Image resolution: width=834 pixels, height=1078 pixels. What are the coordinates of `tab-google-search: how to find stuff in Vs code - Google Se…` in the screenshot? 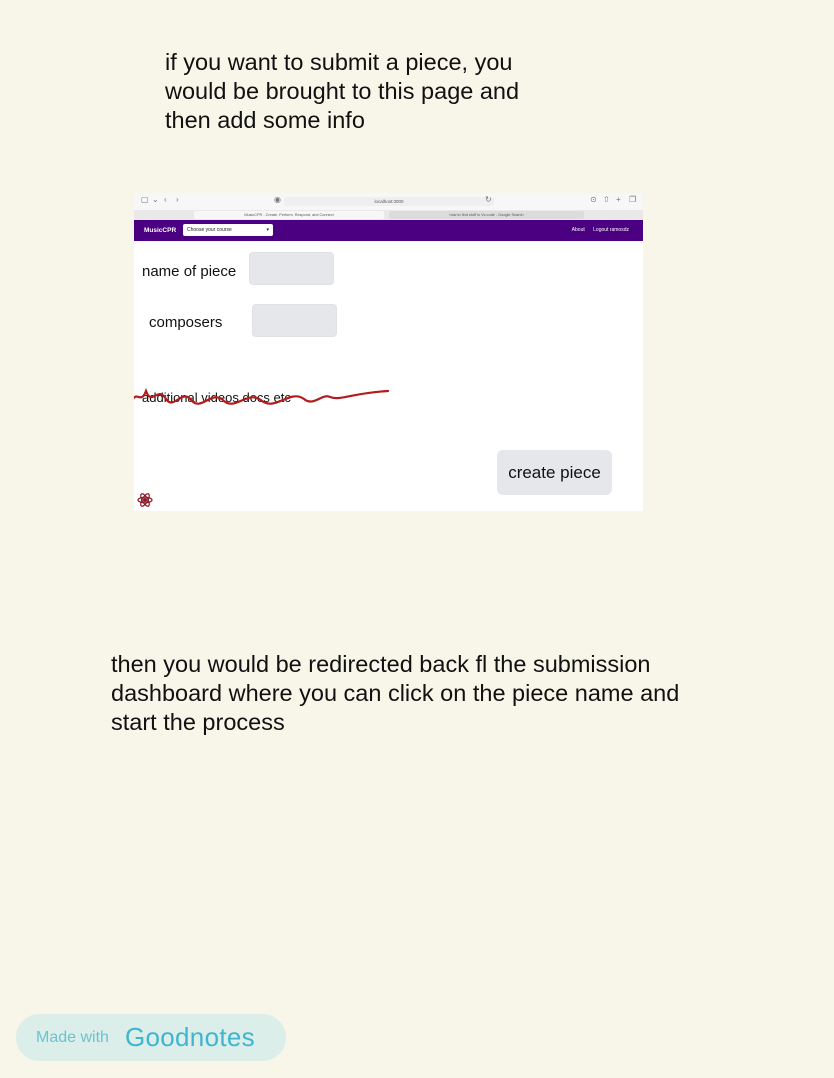 It's located at (486, 215).